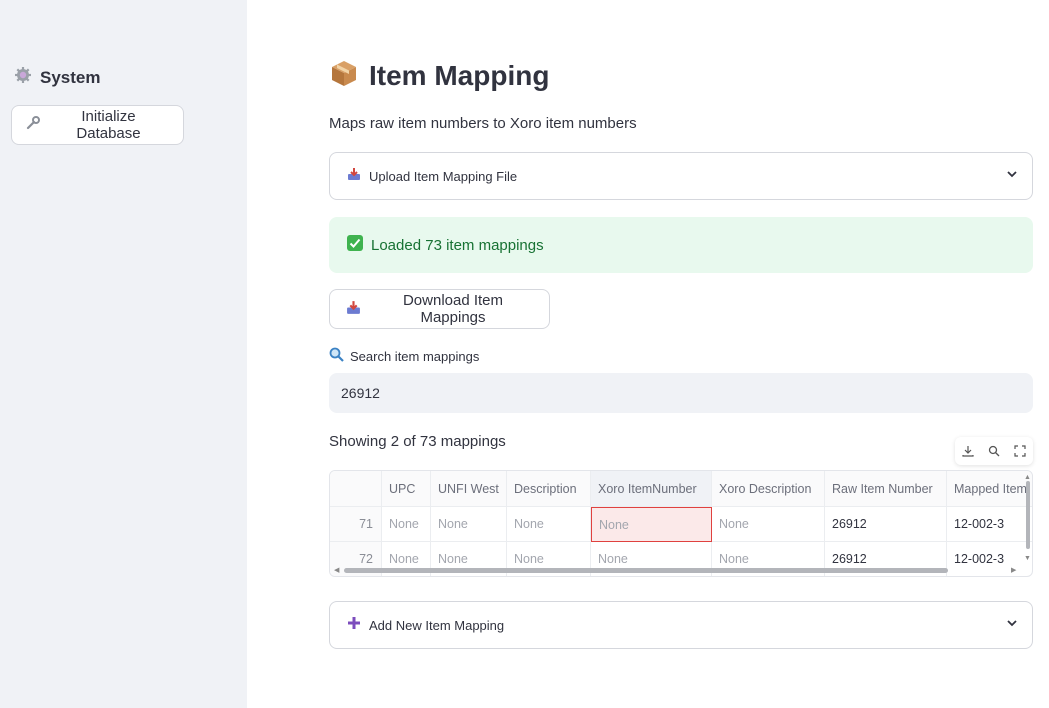 This screenshot has width=1049, height=708. What do you see at coordinates (968, 451) in the screenshot?
I see `download-icon` at bounding box center [968, 451].